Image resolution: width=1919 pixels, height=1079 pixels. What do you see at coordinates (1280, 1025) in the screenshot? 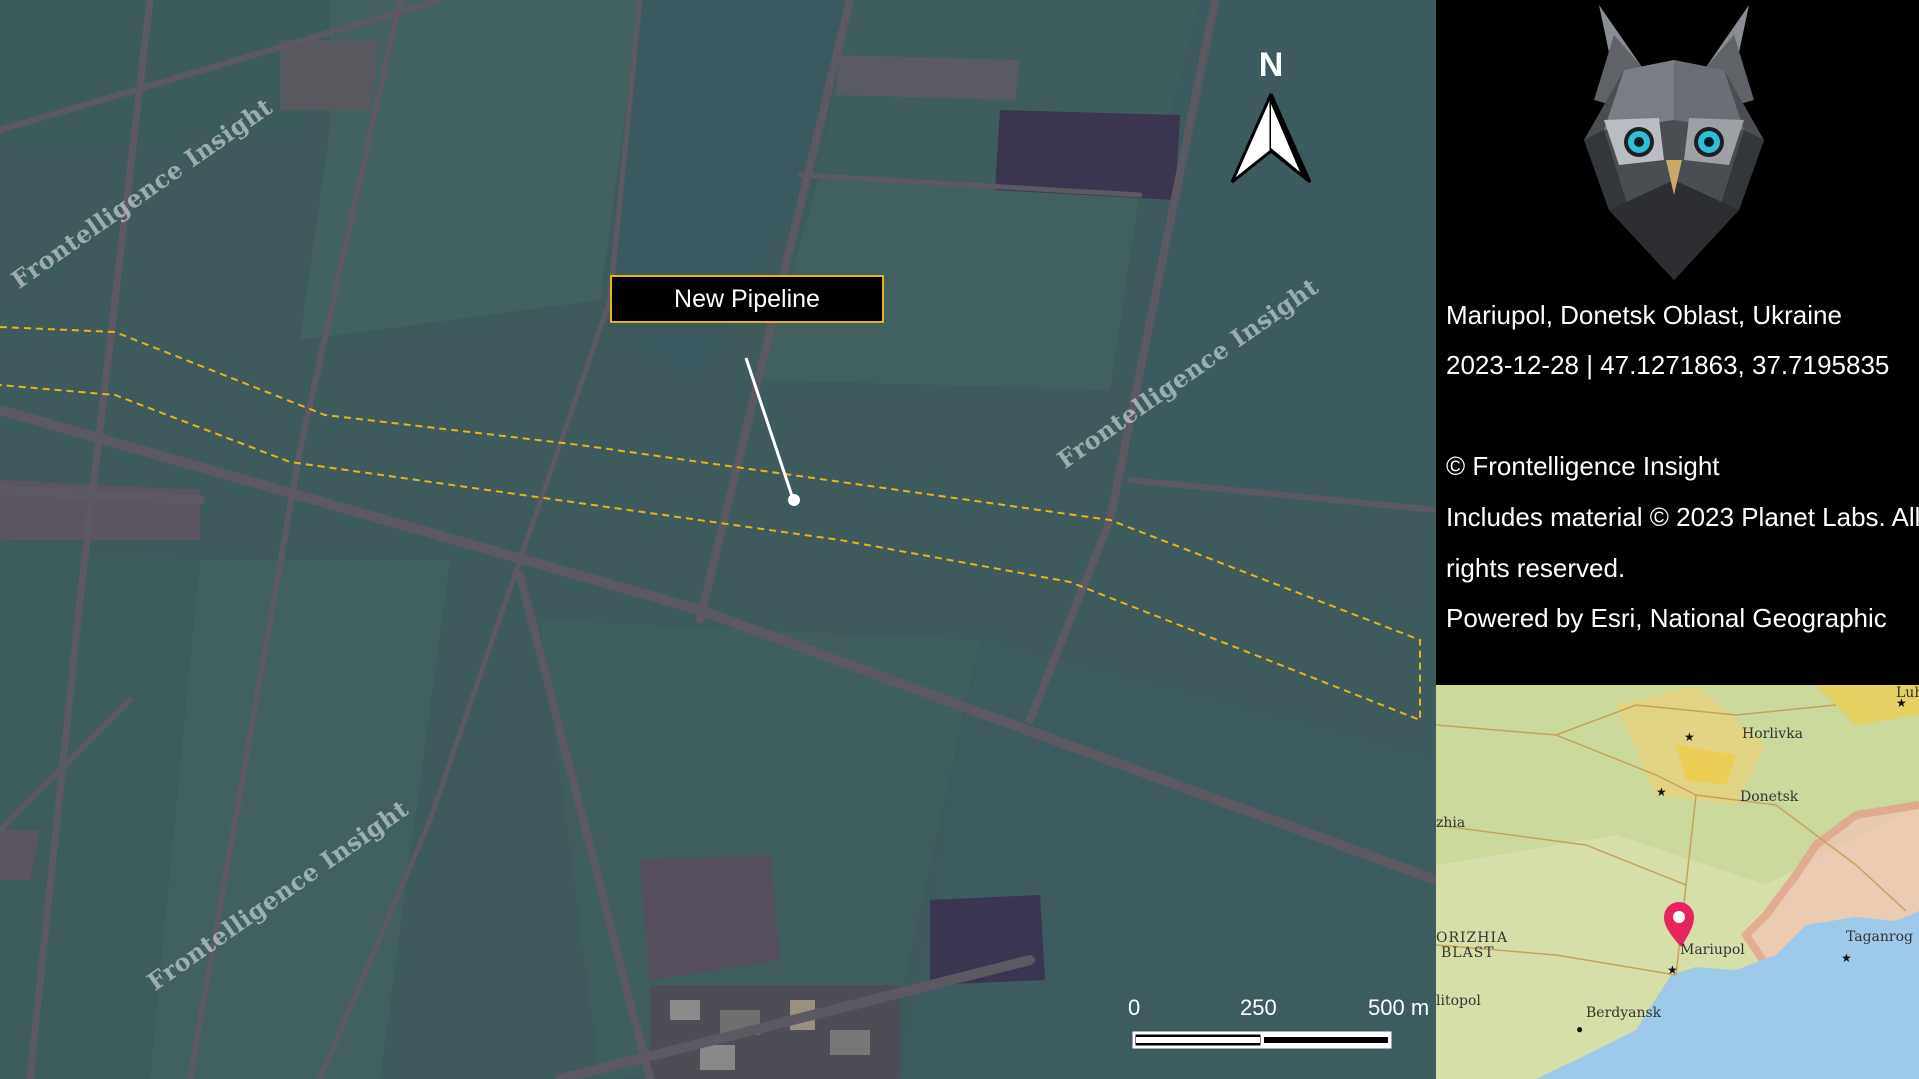
I see `scale-bar: 0 250 500 m` at bounding box center [1280, 1025].